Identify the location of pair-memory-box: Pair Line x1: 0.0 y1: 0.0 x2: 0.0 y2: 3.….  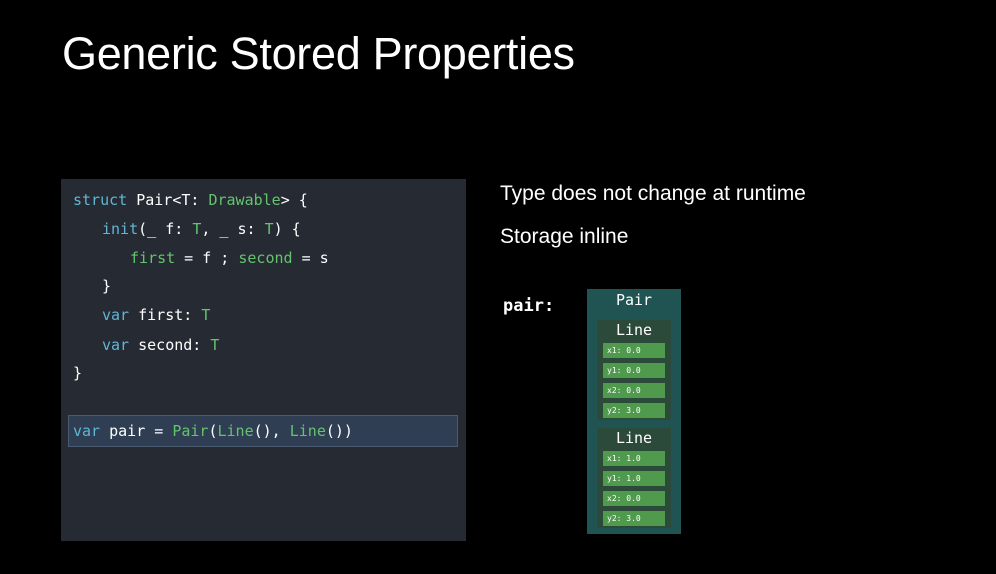
(634, 411).